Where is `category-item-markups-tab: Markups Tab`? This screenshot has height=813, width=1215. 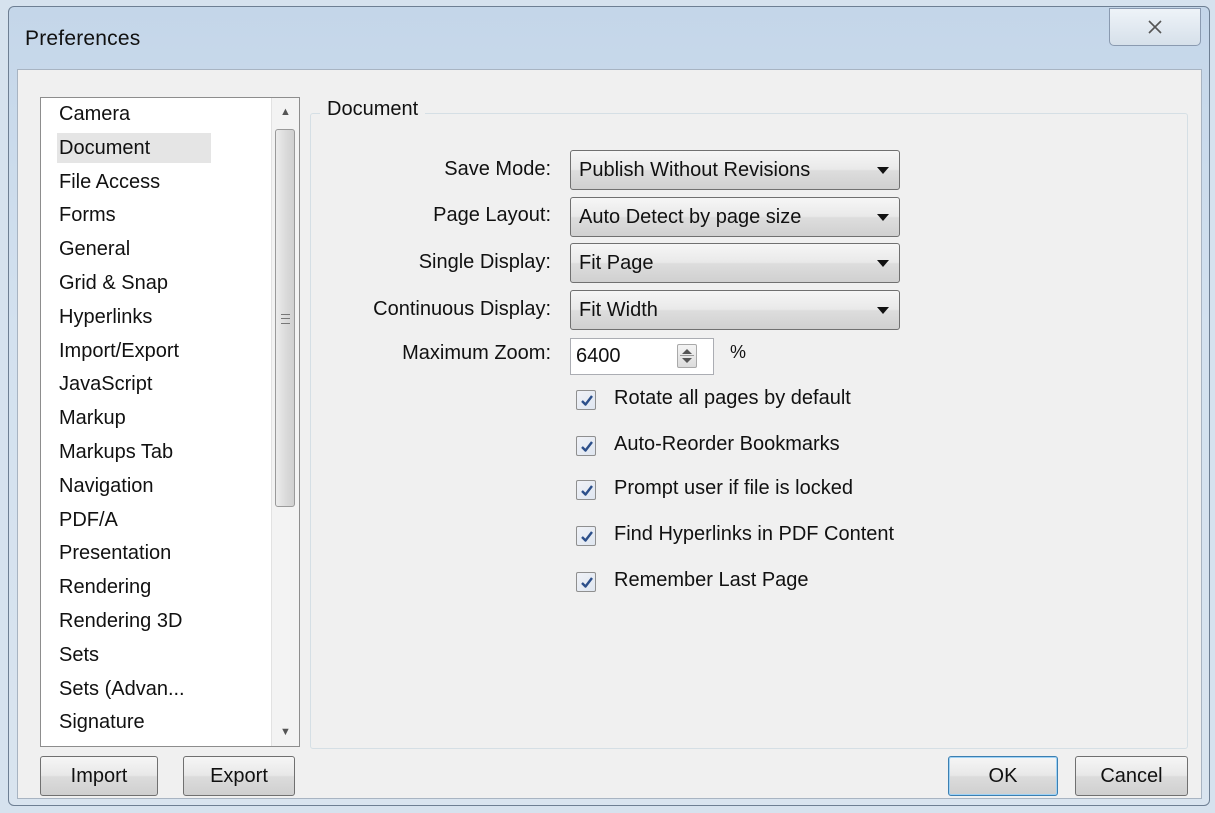
category-item-markups-tab: Markups Tab is located at coordinates (157, 453).